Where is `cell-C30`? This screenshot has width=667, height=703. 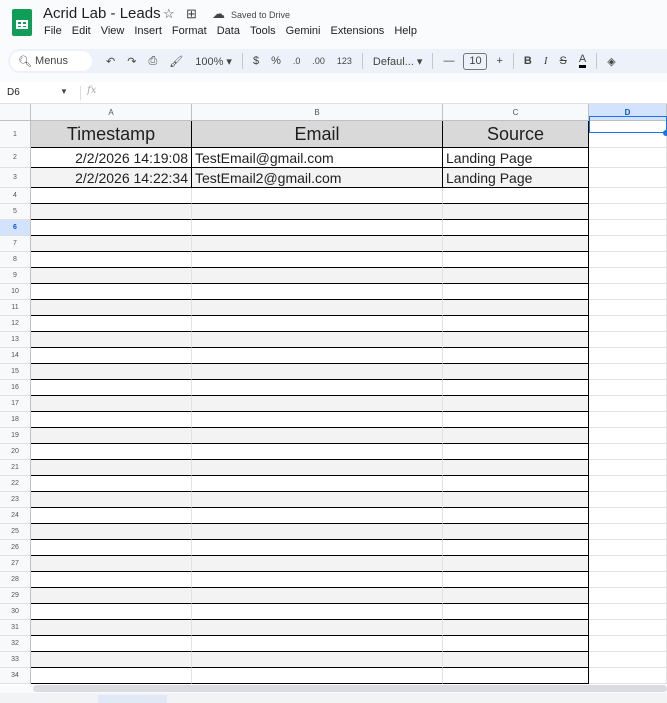
cell-C30 is located at coordinates (516, 612).